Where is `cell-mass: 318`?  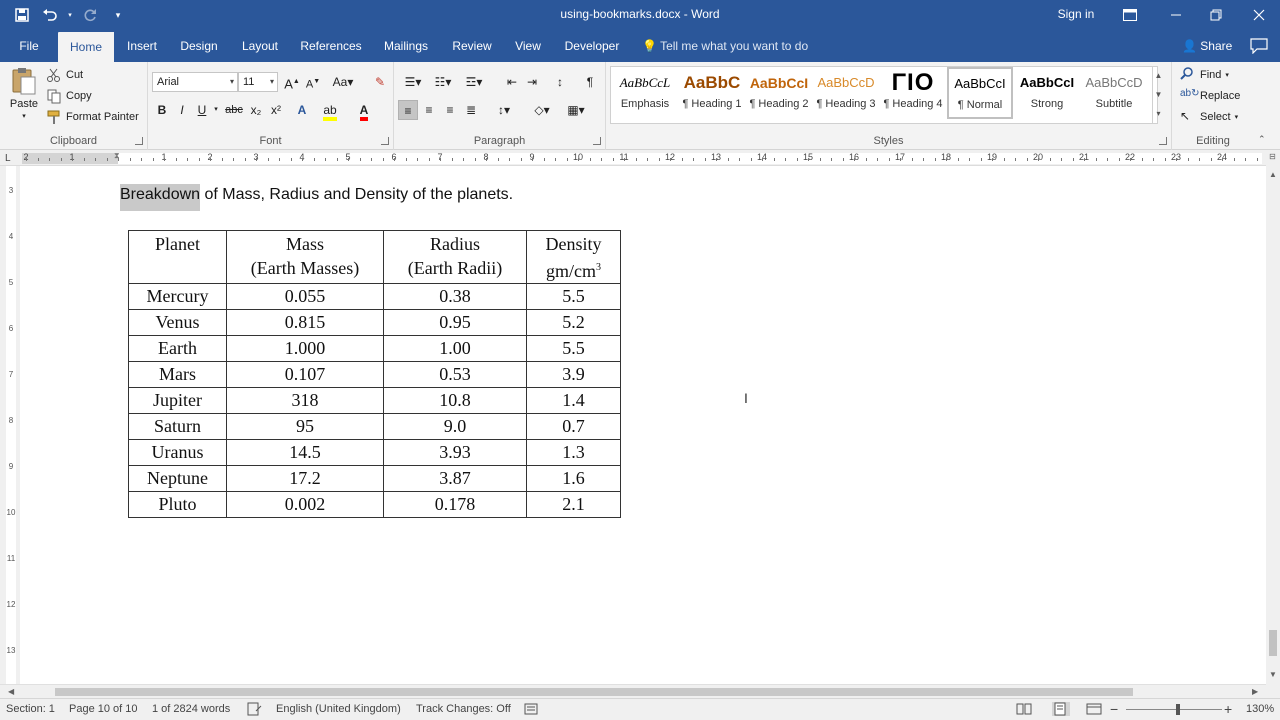 cell-mass: 318 is located at coordinates (305, 400).